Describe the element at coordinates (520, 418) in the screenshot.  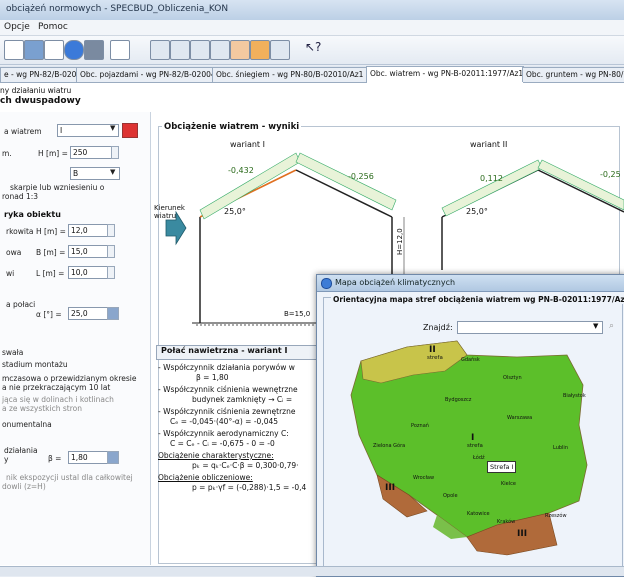
I see `city-label: Warszawa` at that location.